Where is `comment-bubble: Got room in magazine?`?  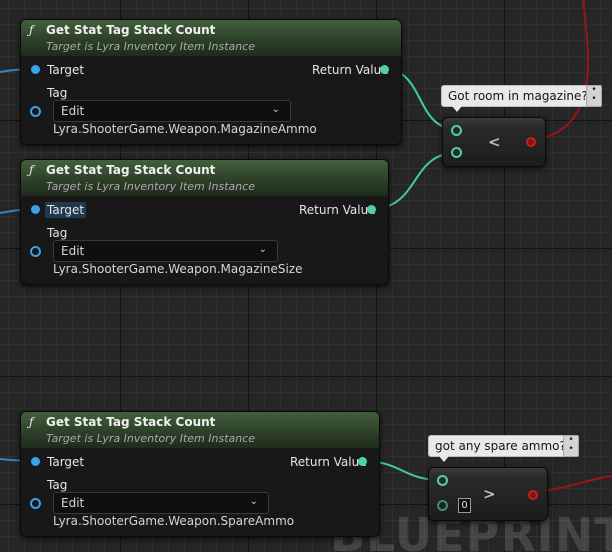 comment-bubble: Got room in magazine? is located at coordinates (518, 98).